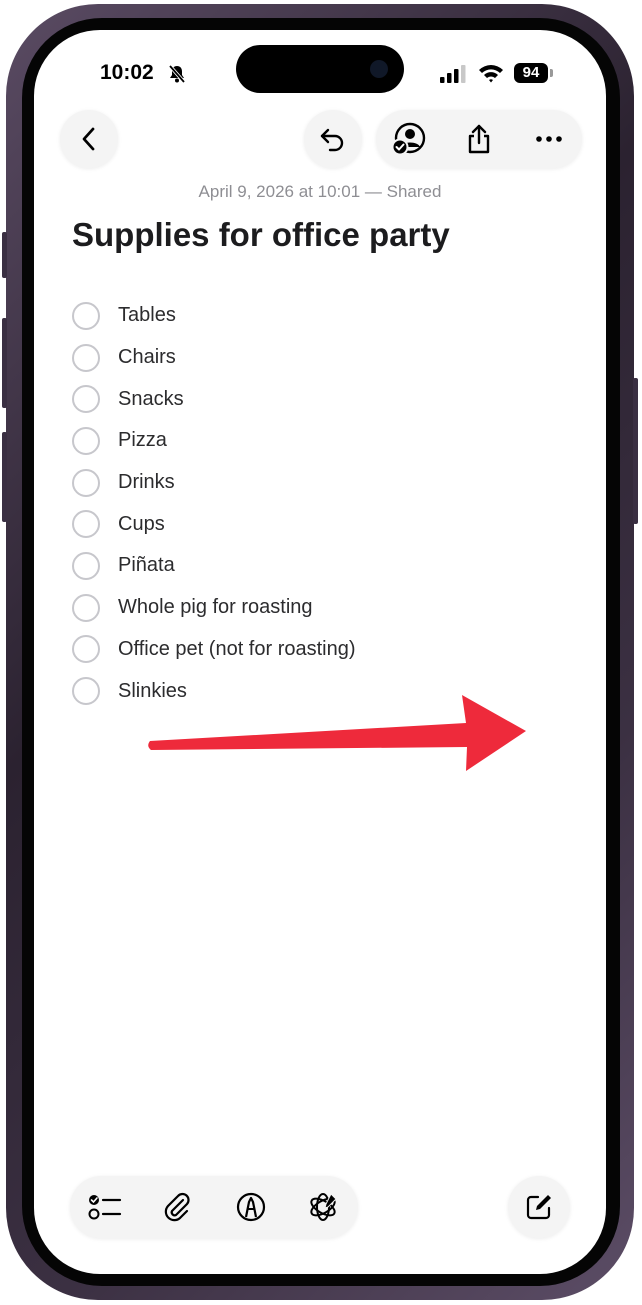 This screenshot has width=642, height=1305. I want to click on more-button, so click(549, 139).